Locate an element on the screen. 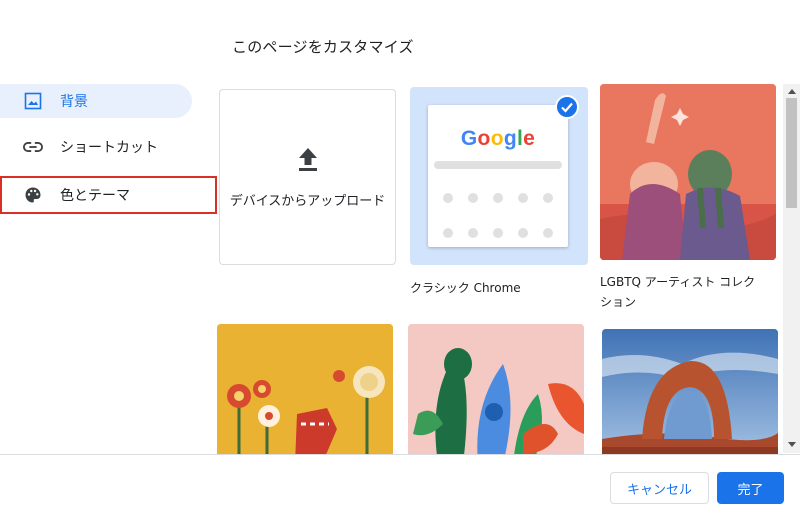  lgbtq-collection-tile is located at coordinates (688, 172).